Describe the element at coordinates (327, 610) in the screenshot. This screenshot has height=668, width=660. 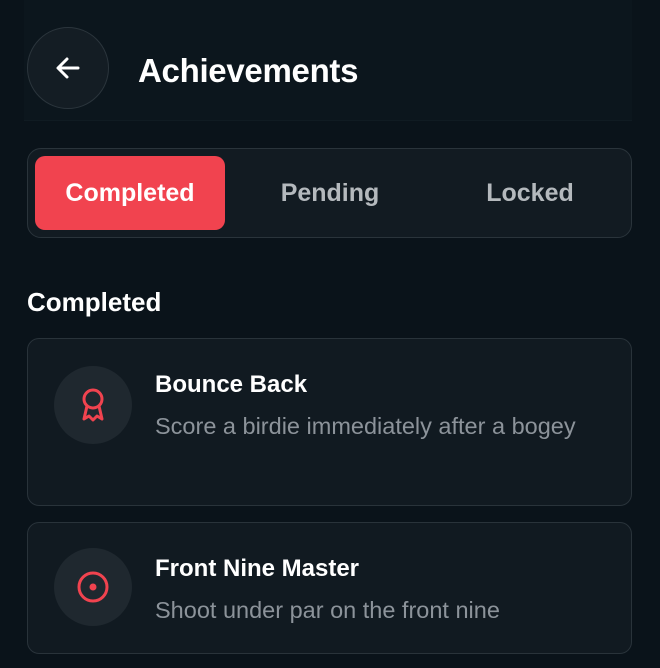
I see `achievement-description: Shoot under par on the front nine` at that location.